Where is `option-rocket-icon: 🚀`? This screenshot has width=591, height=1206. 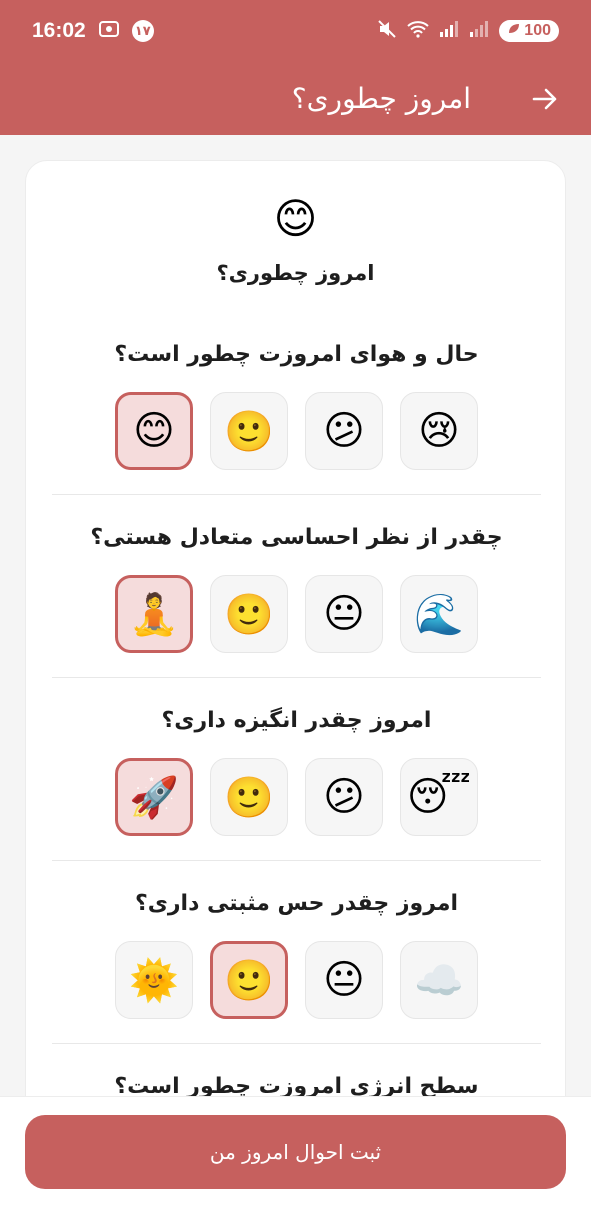
option-rocket-icon: 🚀 is located at coordinates (154, 797).